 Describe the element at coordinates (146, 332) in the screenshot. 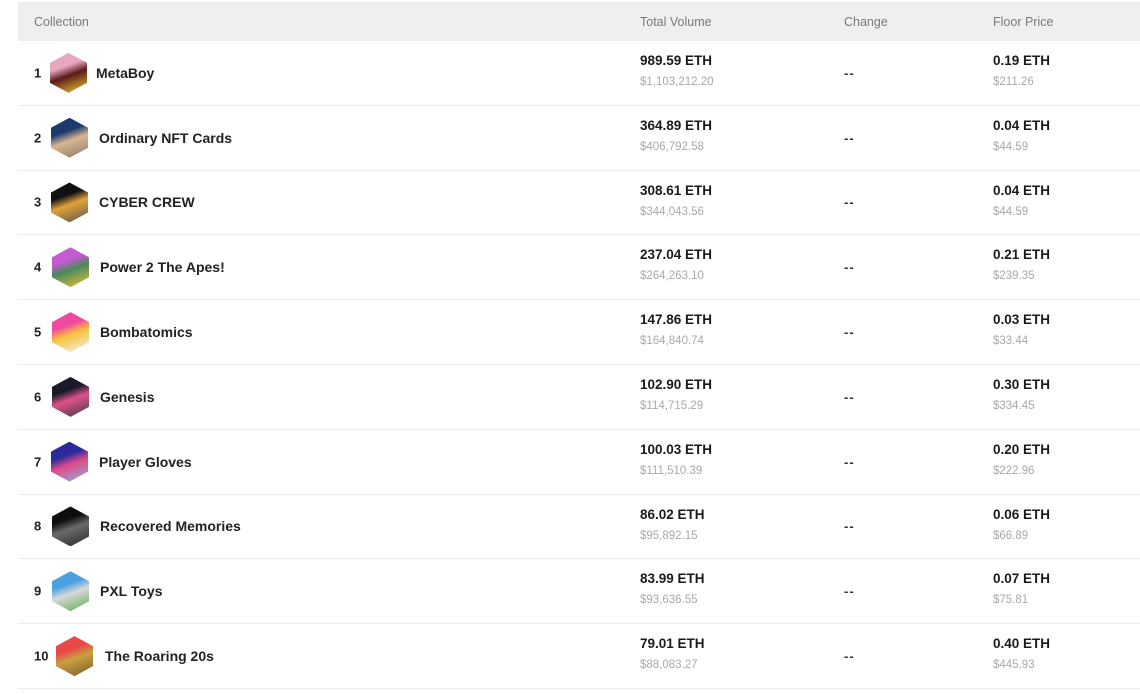

I see `collection-name: Bombatomics` at that location.